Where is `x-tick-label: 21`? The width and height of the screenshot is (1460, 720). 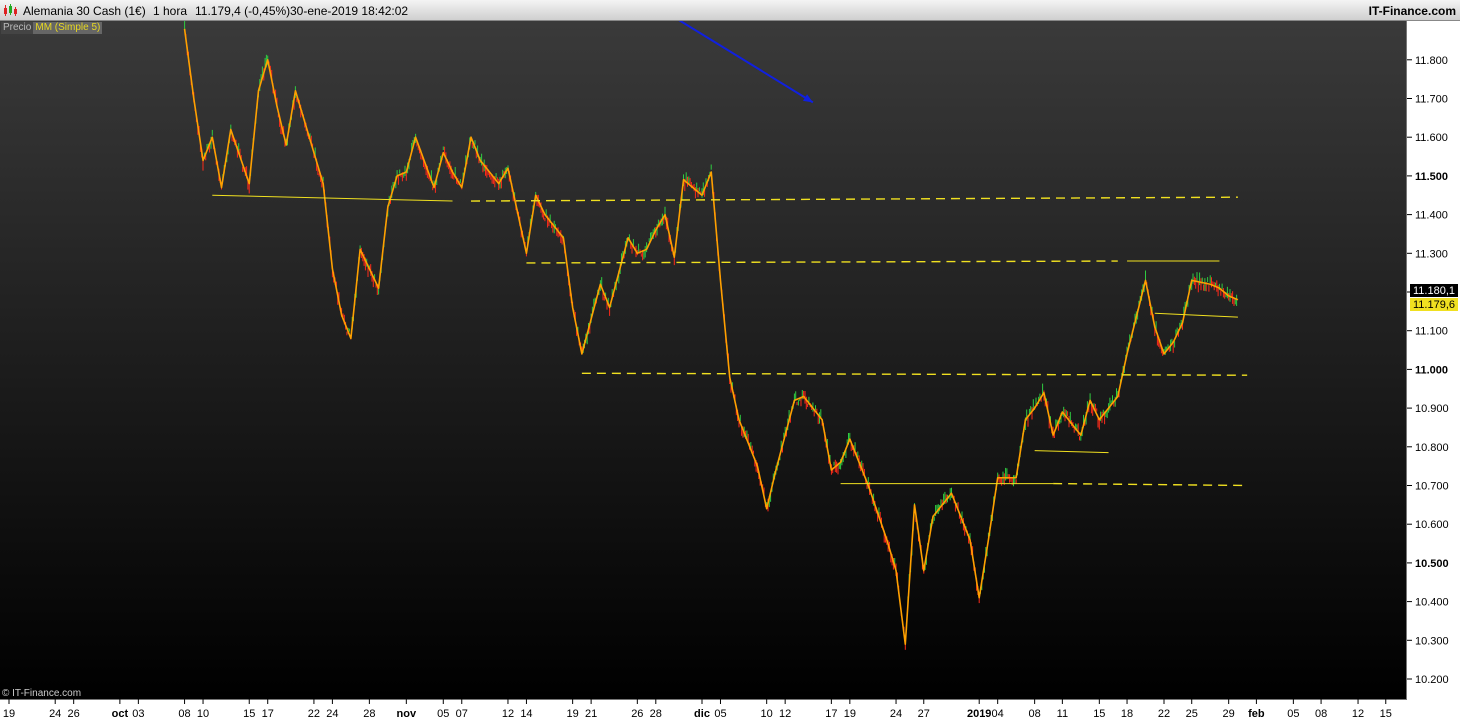 x-tick-label: 21 is located at coordinates (591, 714).